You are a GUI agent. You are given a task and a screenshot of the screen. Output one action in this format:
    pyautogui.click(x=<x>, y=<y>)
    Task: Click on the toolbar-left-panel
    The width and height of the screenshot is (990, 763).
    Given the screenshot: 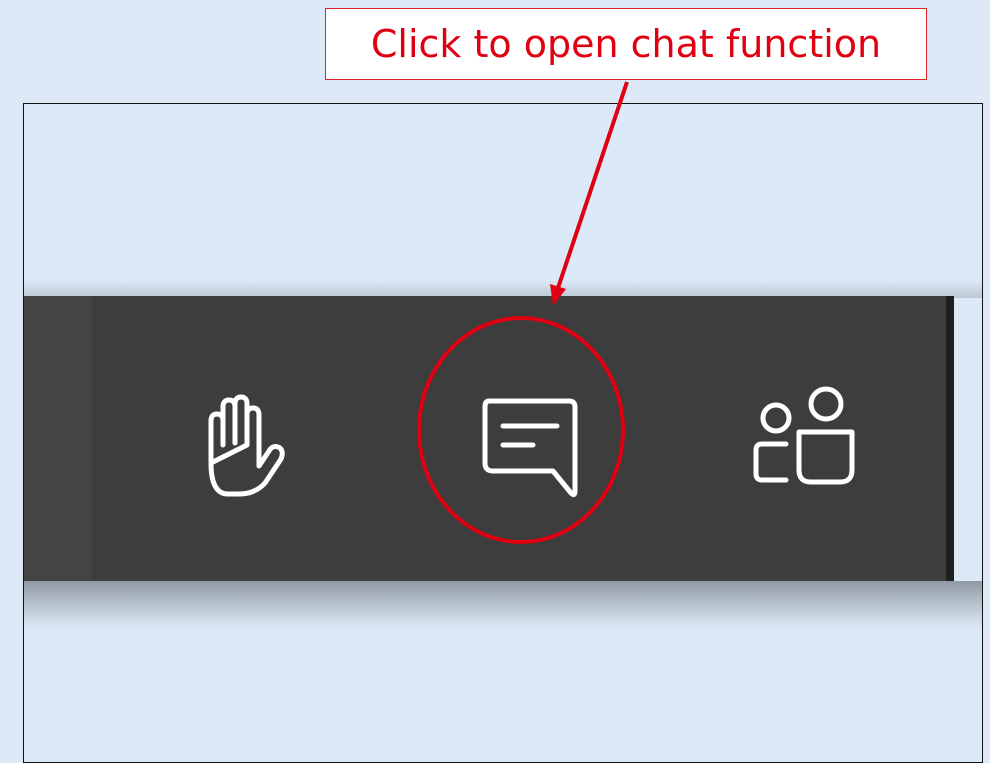 What is the action you would take?
    pyautogui.click(x=58, y=438)
    